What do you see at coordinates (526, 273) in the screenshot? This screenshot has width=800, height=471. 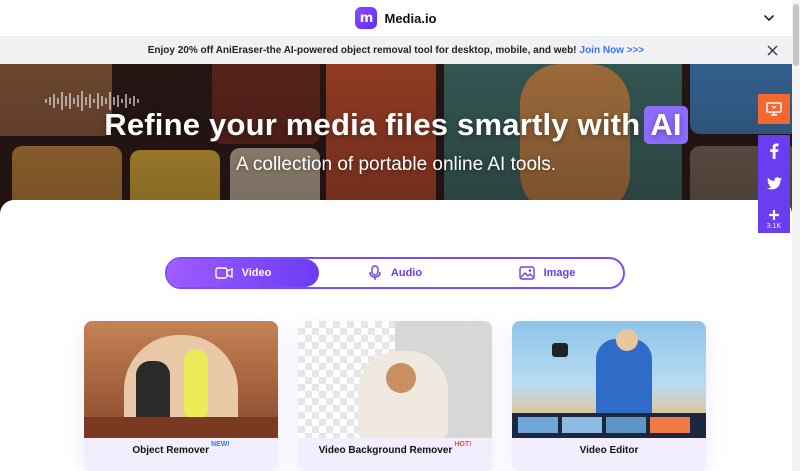 I see `image-icon` at bounding box center [526, 273].